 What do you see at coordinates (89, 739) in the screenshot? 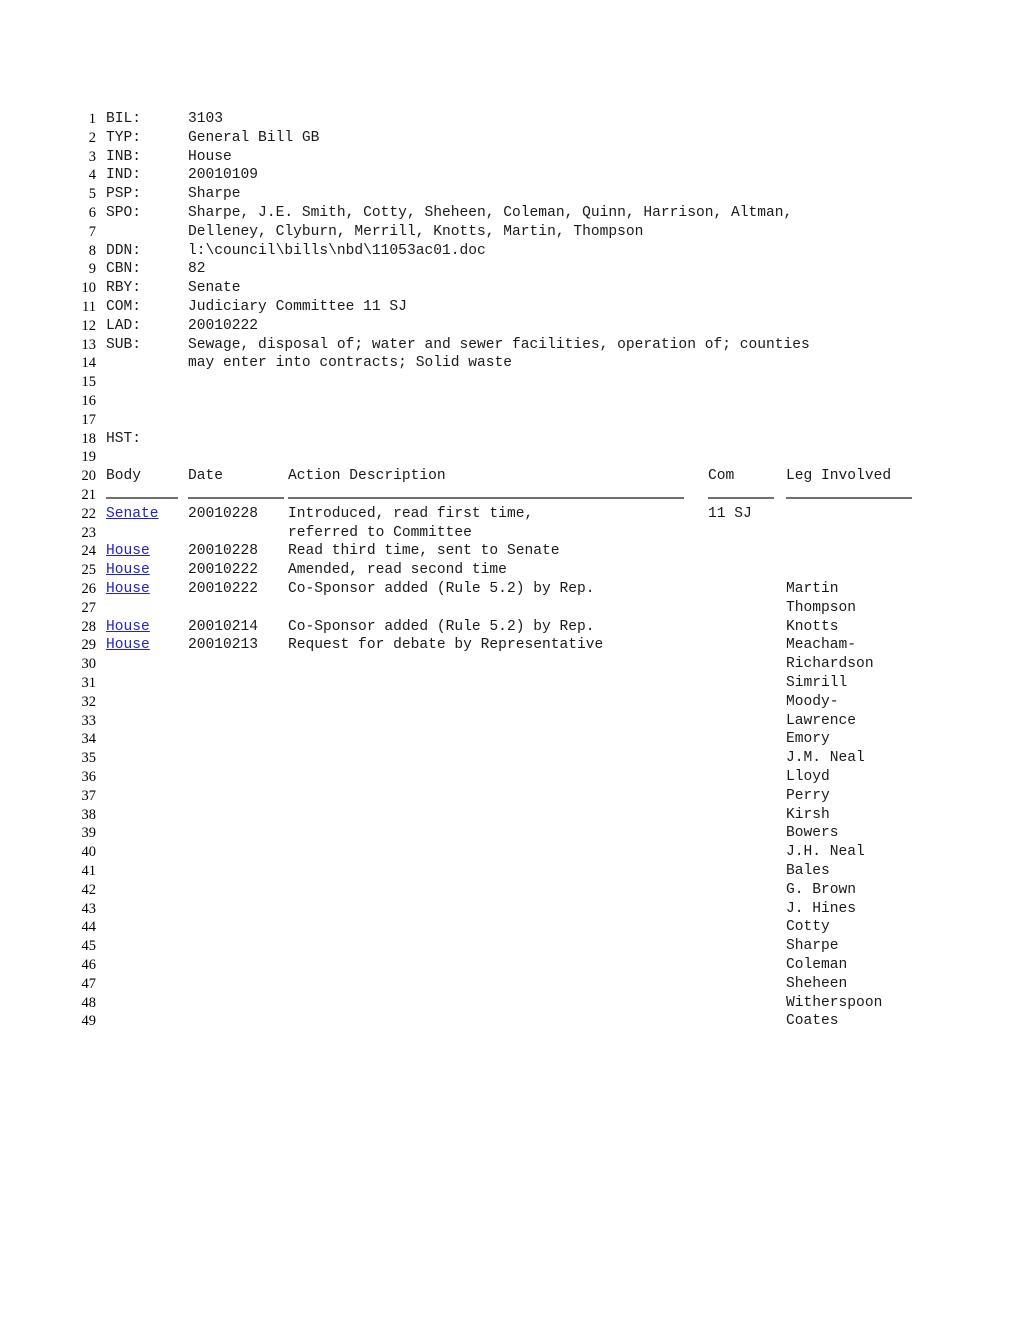
I see `line-number: 34` at bounding box center [89, 739].